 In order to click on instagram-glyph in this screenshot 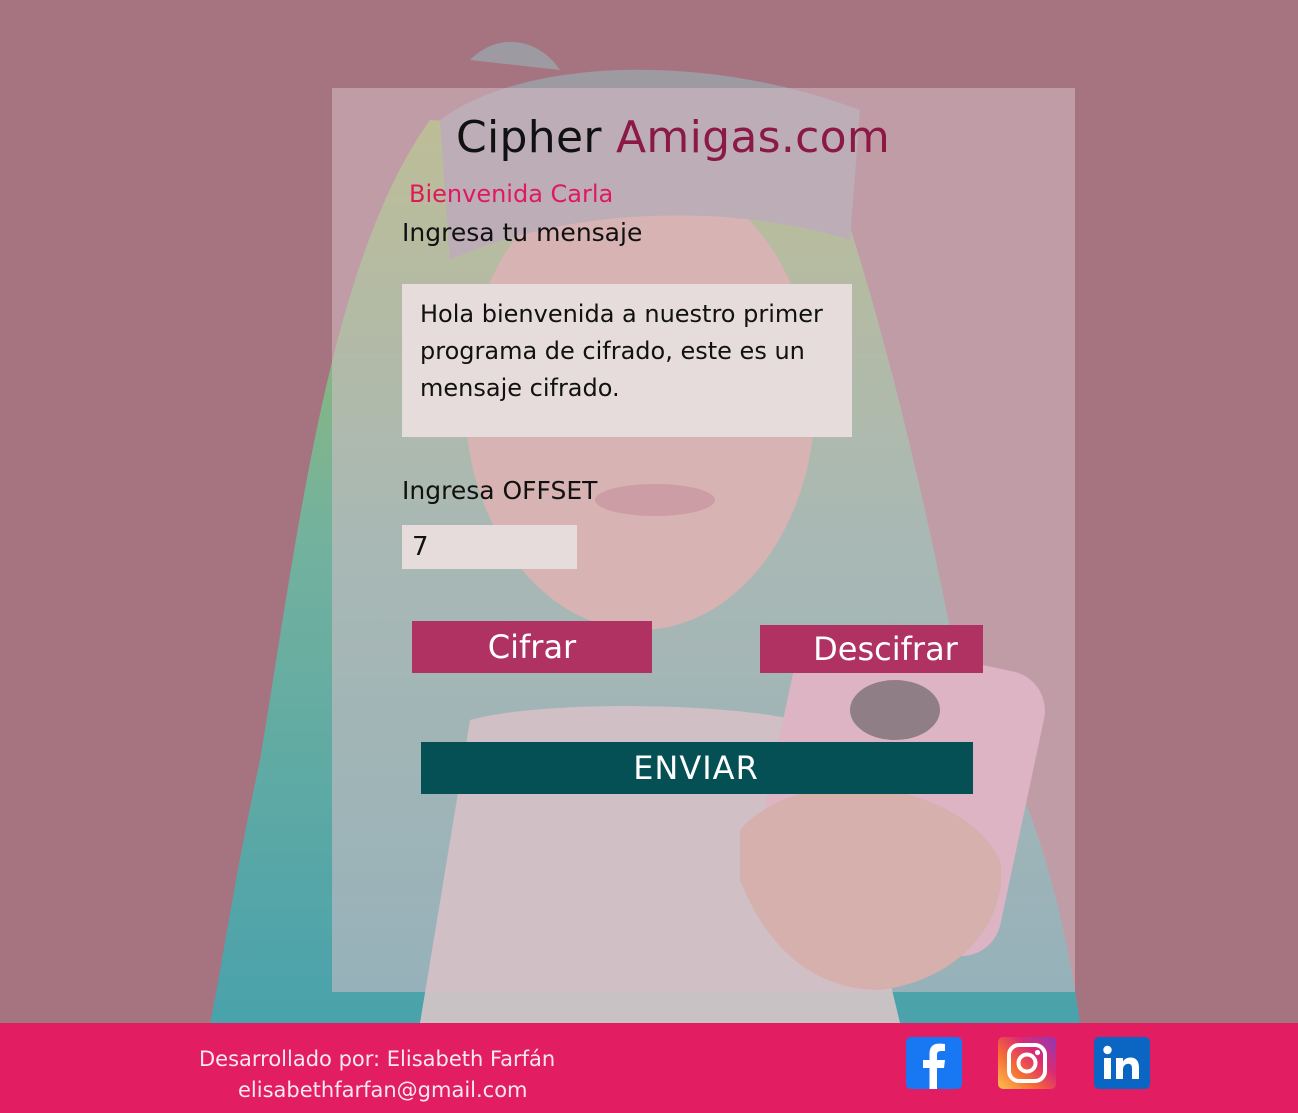, I will do `click(1027, 1063)`.